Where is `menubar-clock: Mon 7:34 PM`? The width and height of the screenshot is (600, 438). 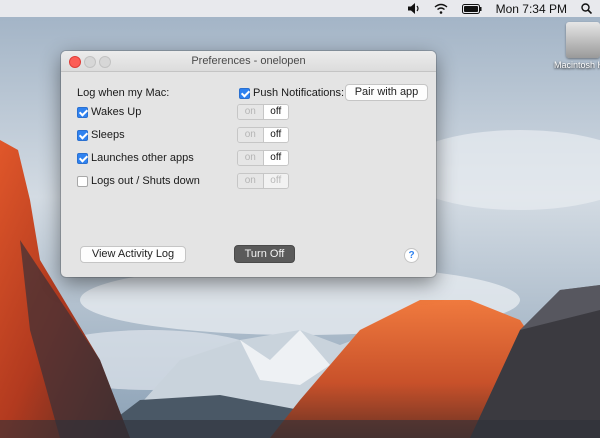 menubar-clock: Mon 7:34 PM is located at coordinates (531, 9).